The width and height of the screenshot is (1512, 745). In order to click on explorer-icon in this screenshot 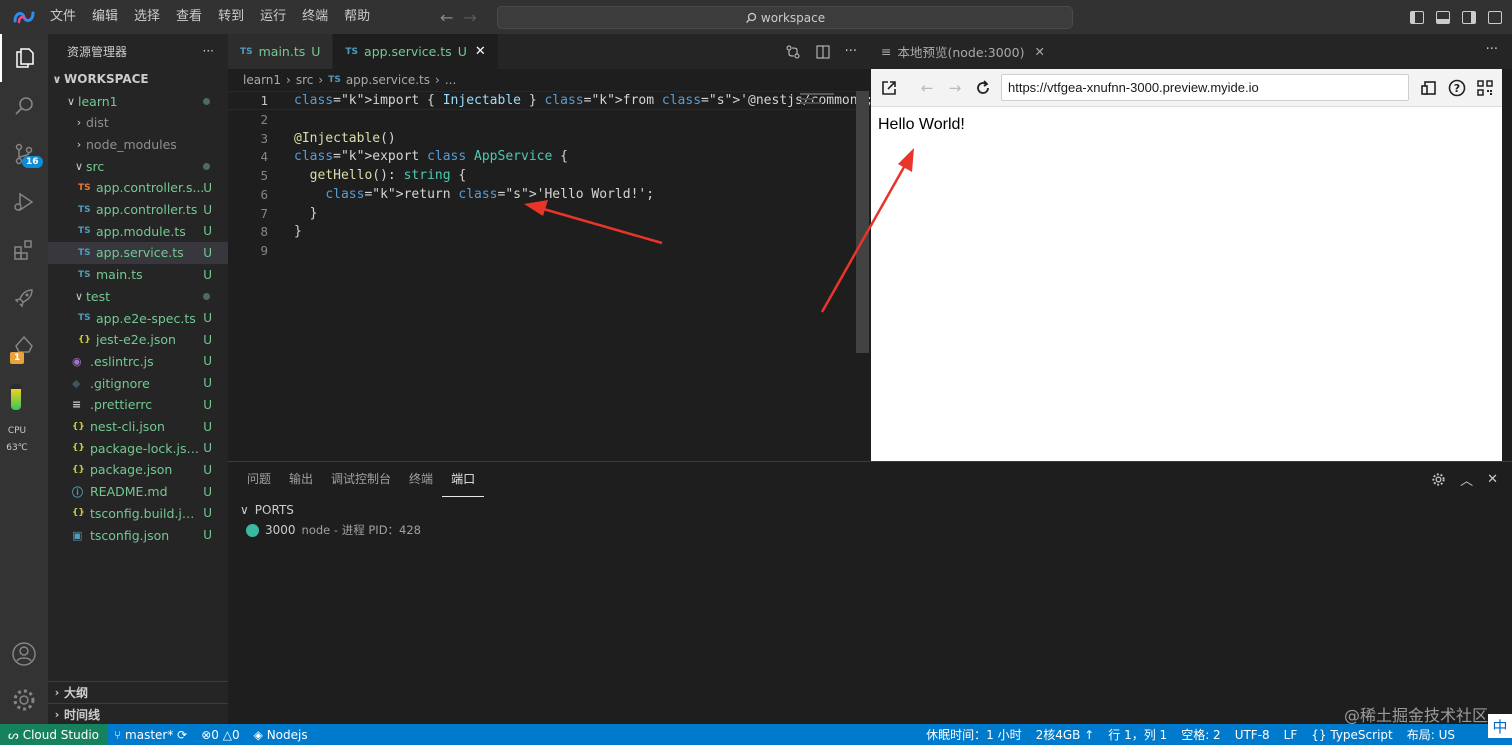, I will do `click(24, 58)`.